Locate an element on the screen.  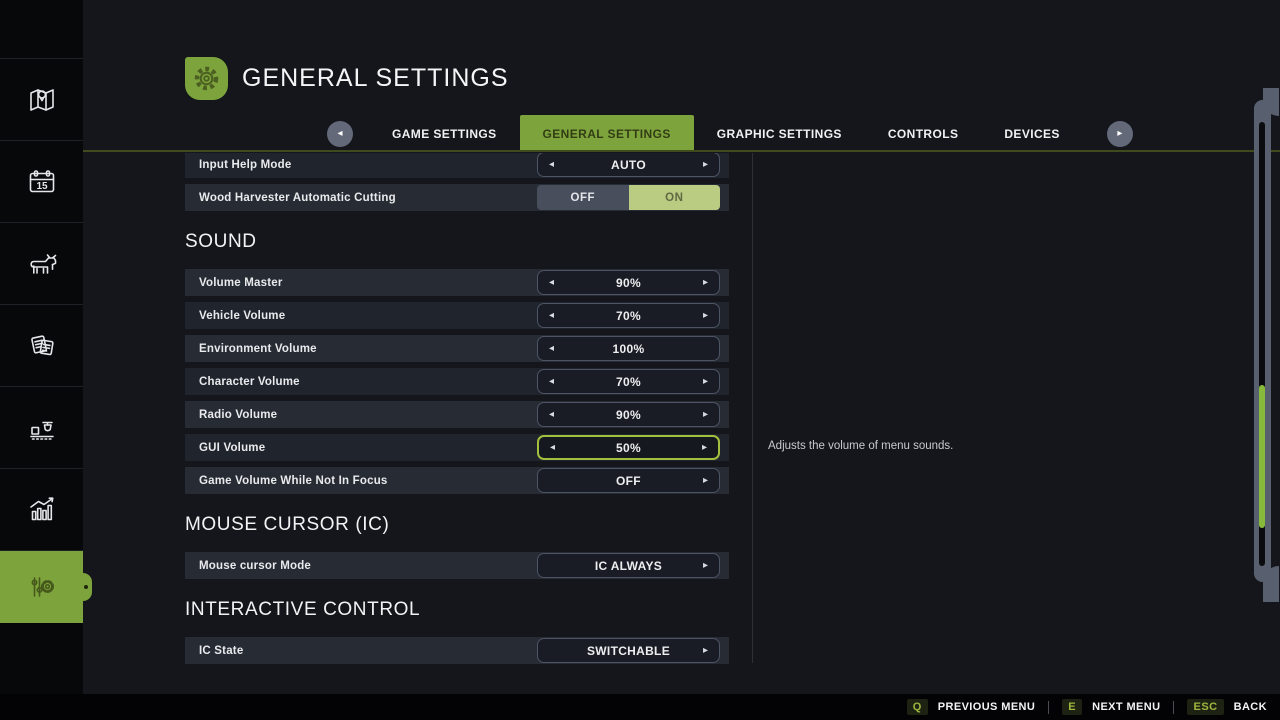
sidebar: 15 is located at coordinates (46, 347).